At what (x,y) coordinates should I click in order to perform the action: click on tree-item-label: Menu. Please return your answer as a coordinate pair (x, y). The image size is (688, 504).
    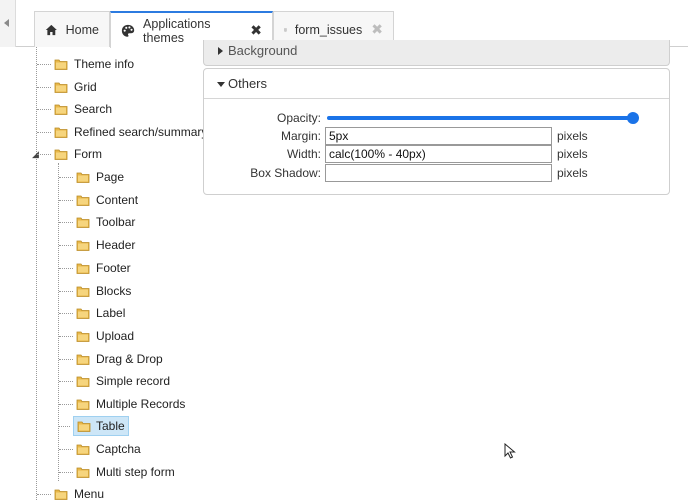
    Looking at the image, I should click on (89, 494).